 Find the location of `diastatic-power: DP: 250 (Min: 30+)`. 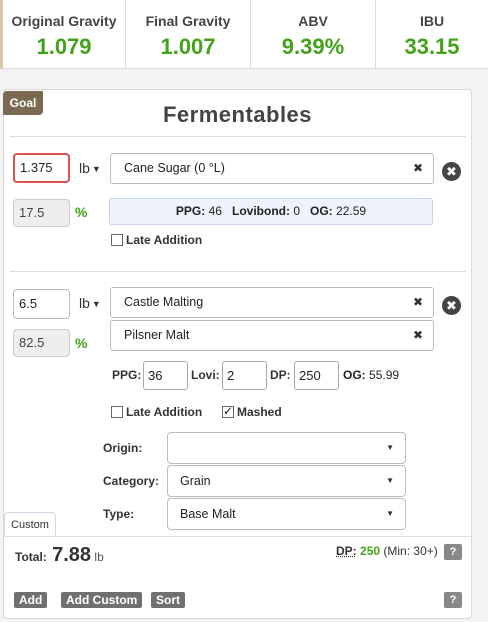

diastatic-power: DP: 250 (Min: 30+) is located at coordinates (387, 551).